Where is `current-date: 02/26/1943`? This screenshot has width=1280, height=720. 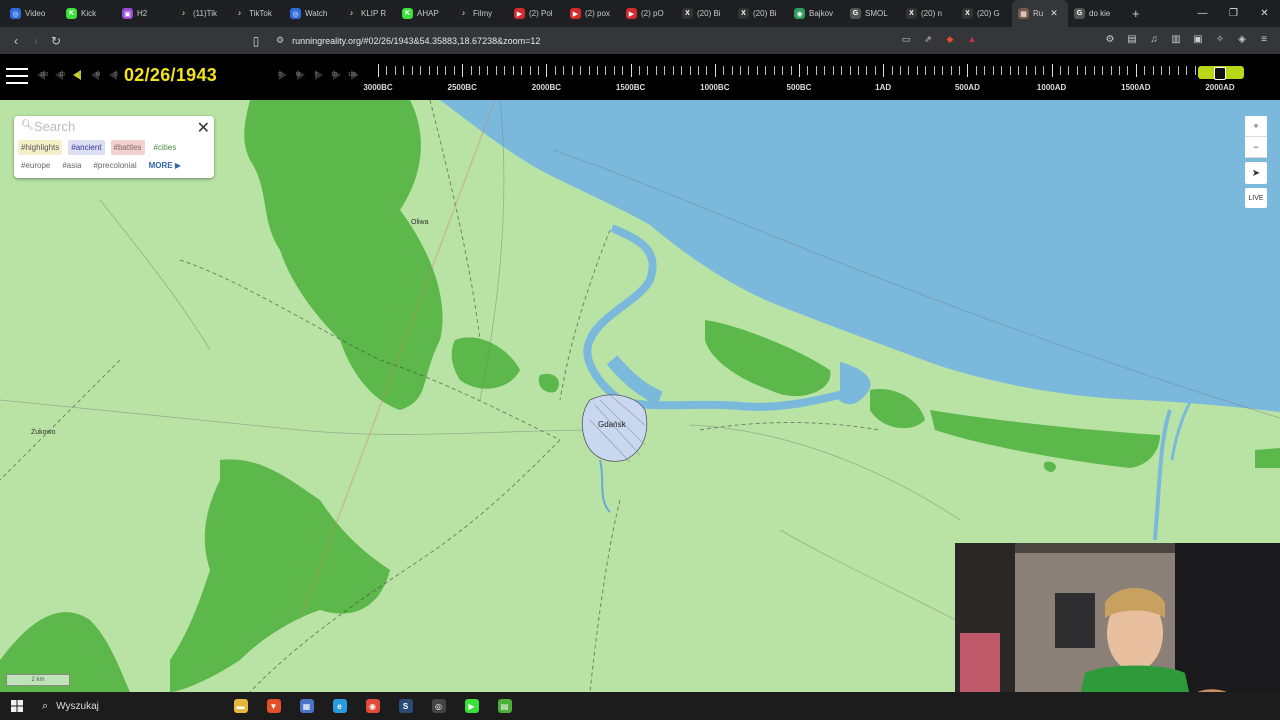
current-date: 02/26/1943 is located at coordinates (170, 75).